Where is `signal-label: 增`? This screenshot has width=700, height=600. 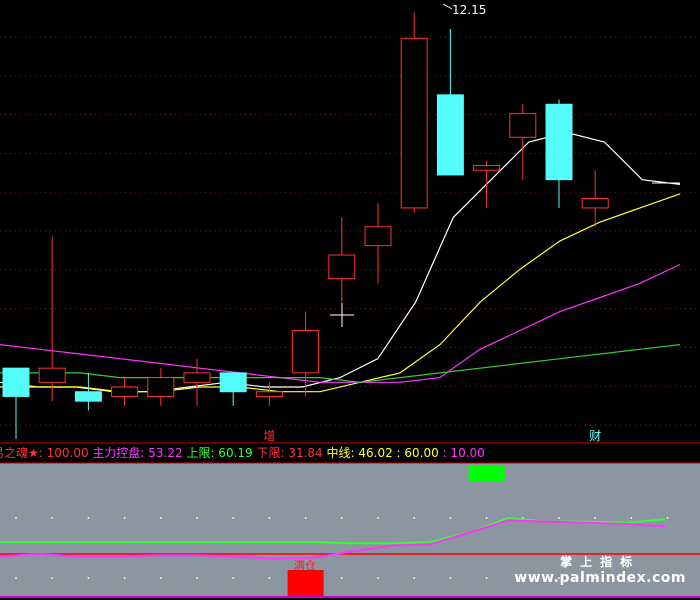
signal-label: 增 is located at coordinates (269, 436).